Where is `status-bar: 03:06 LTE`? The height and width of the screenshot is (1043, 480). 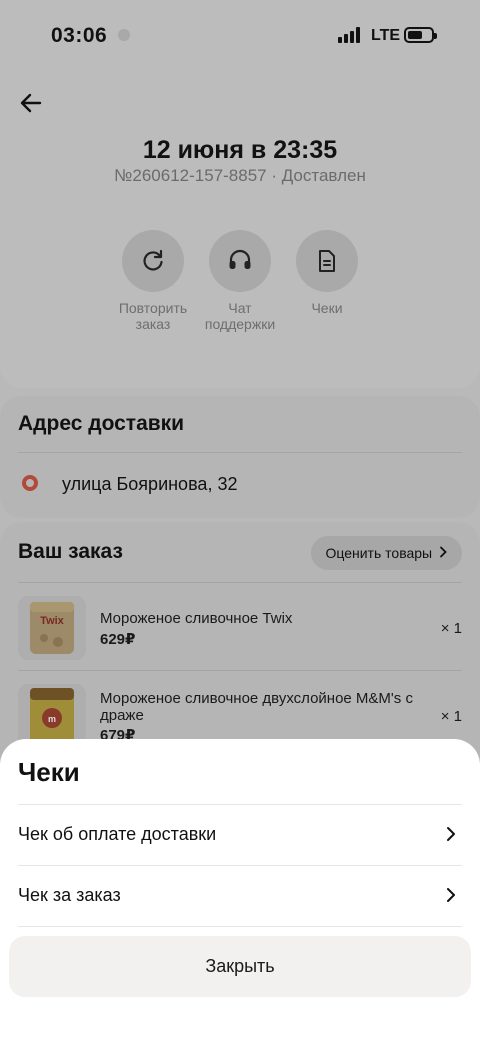
status-bar: 03:06 LTE is located at coordinates (240, 36).